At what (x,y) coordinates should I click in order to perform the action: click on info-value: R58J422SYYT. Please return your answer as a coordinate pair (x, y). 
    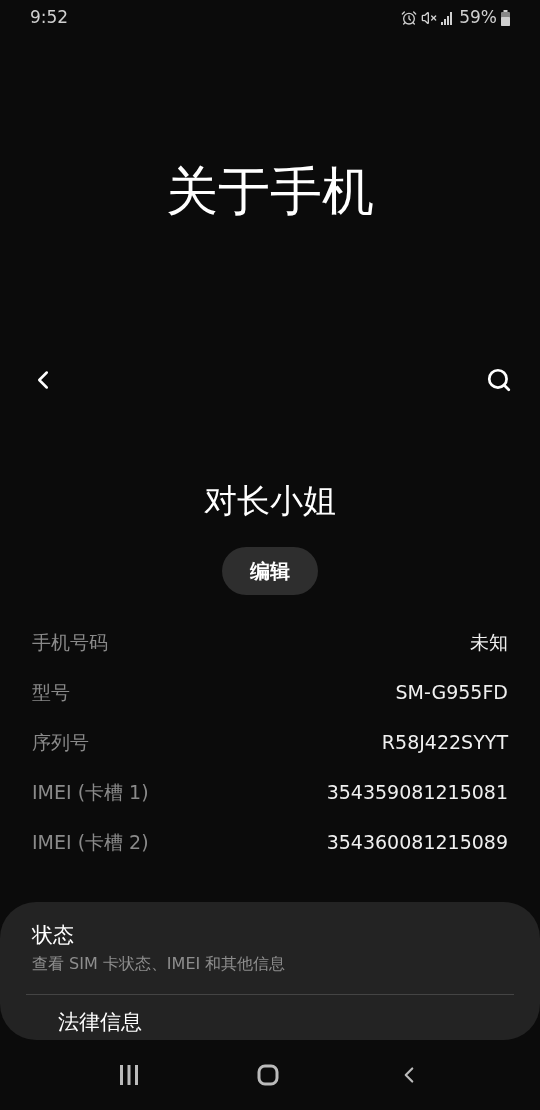
    Looking at the image, I should click on (444, 742).